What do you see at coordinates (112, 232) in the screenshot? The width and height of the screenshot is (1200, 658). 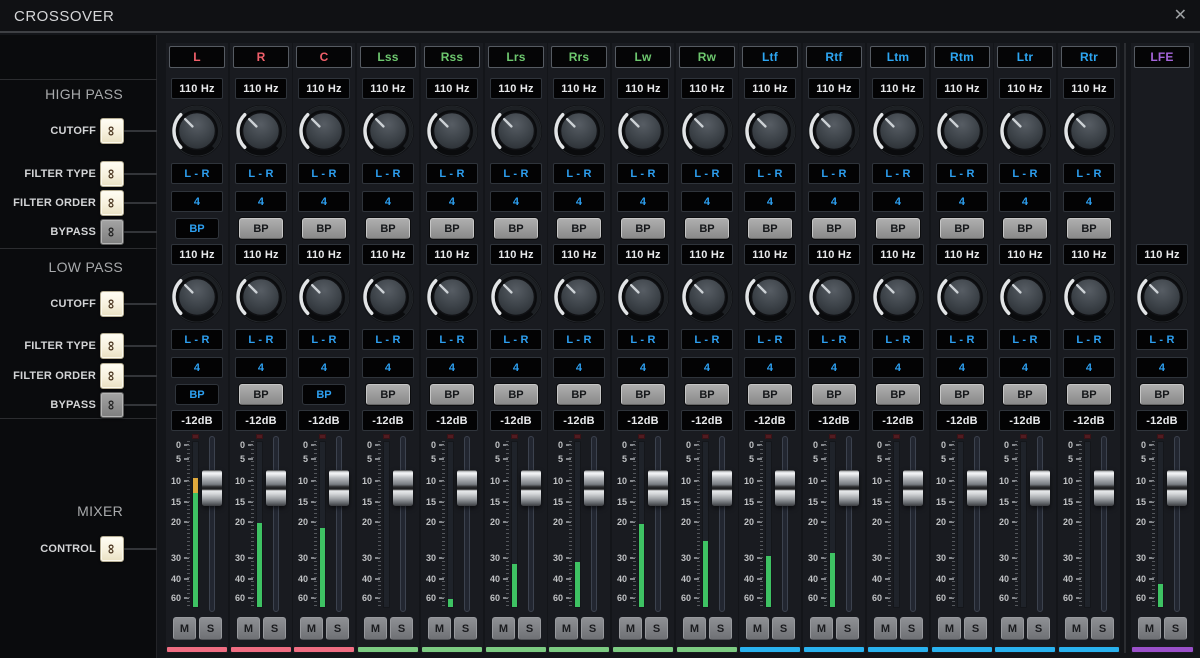 I see `link-toggle-high-pass-bypass: ∞` at bounding box center [112, 232].